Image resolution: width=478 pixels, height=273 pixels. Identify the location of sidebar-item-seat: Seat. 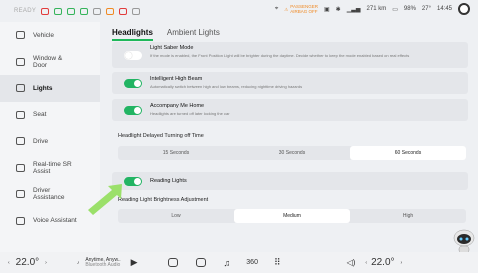
(50, 115).